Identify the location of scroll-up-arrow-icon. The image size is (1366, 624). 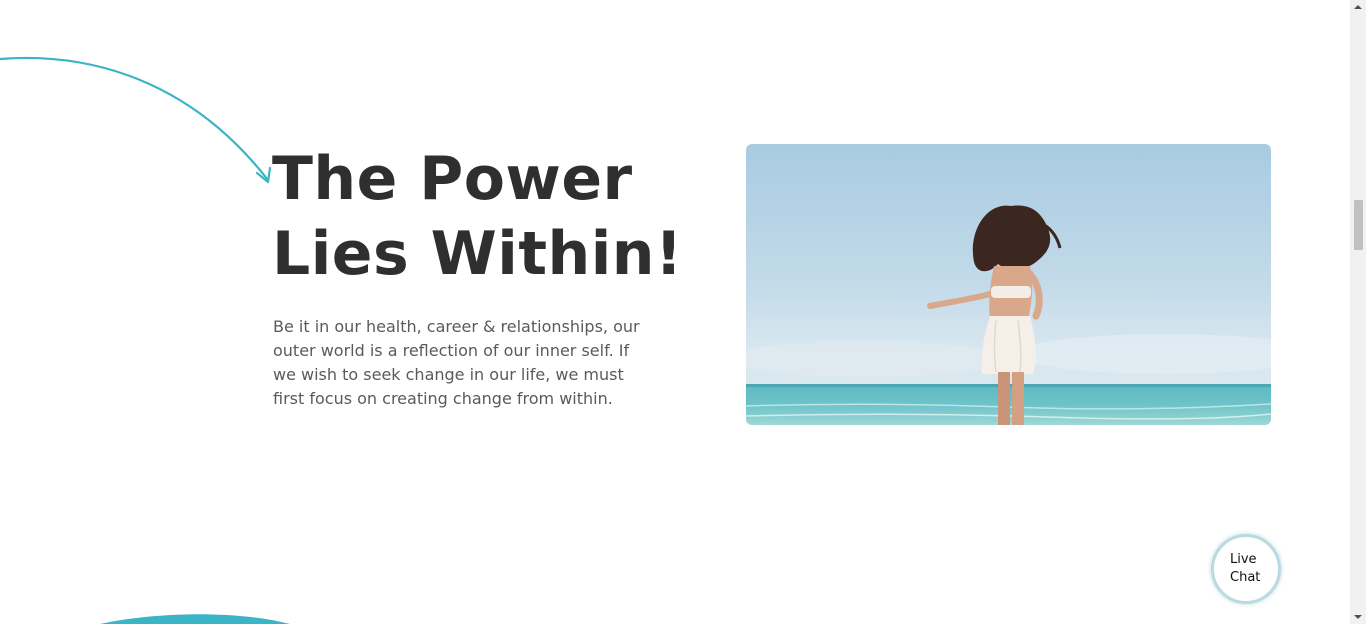
(1358, 7).